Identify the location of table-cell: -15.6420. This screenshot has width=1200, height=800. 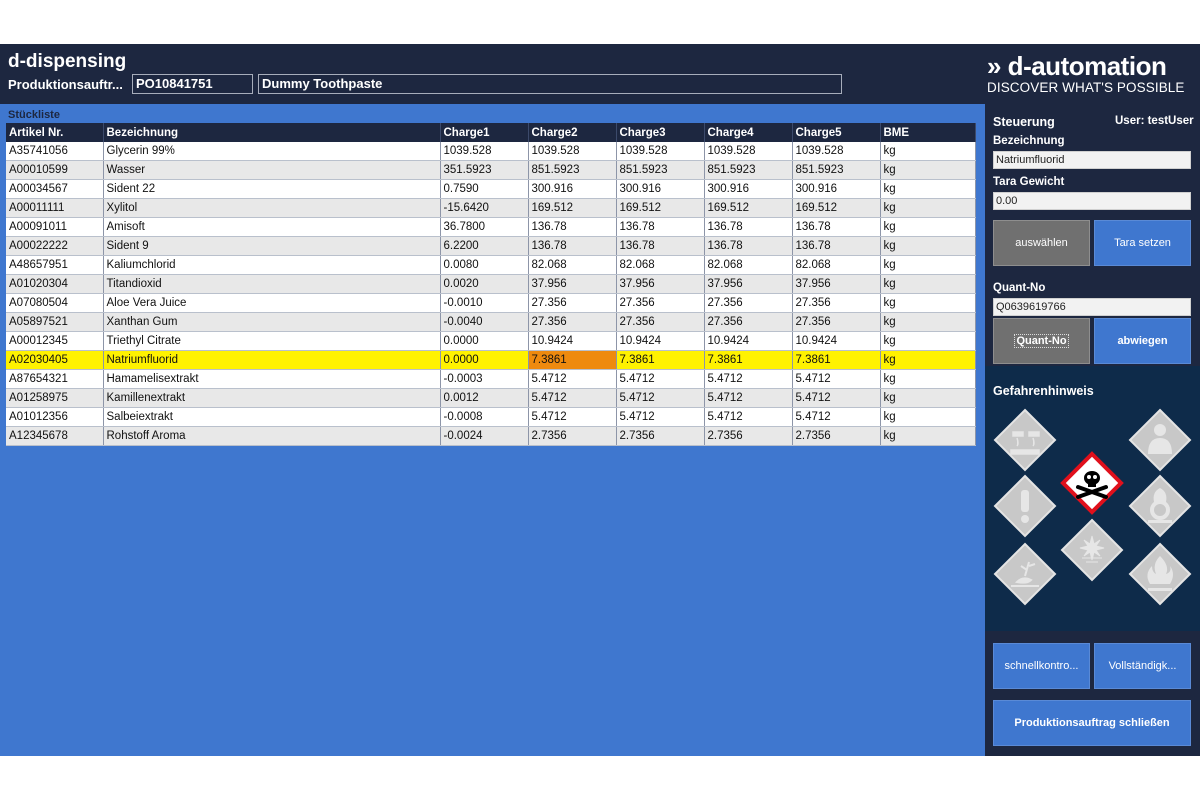
(484, 208).